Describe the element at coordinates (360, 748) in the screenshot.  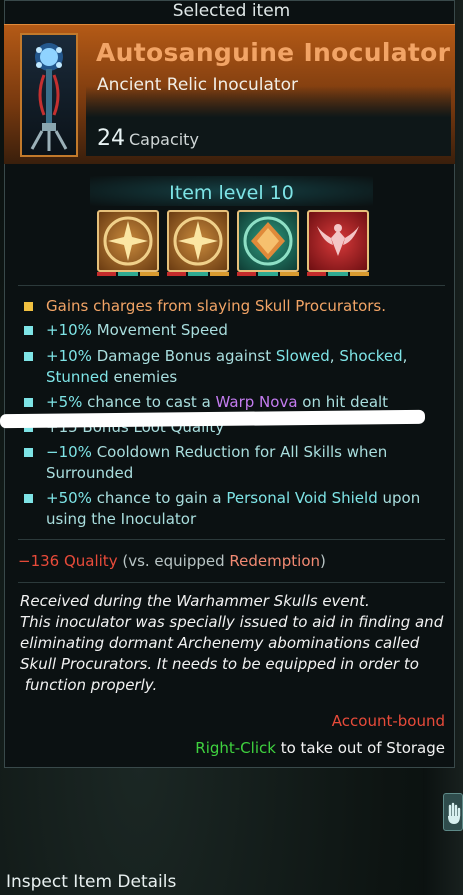
I see `action-text: to take out of Storage` at that location.